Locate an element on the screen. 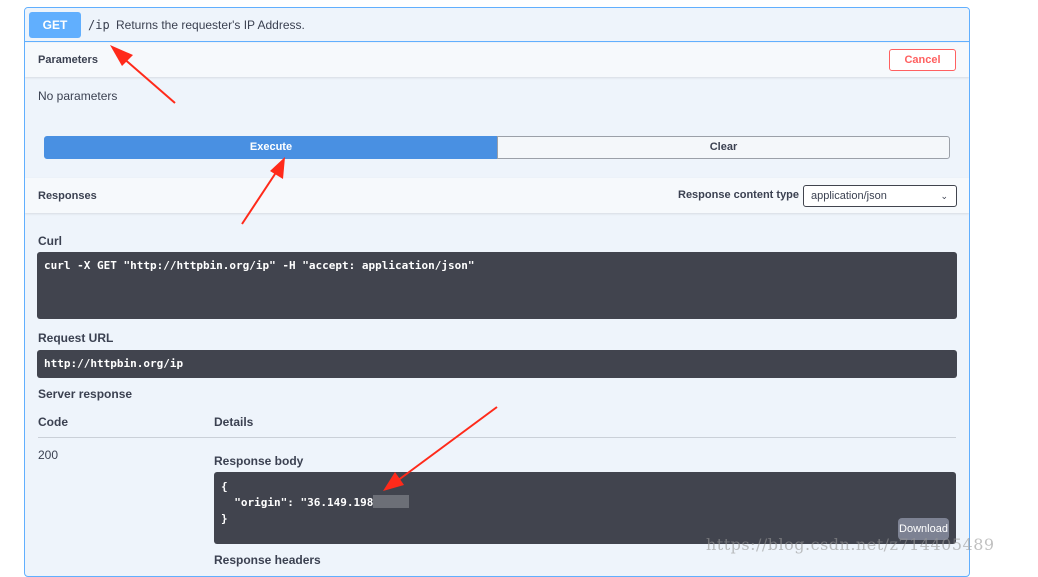 The image size is (1038, 577). response-body-origin: "origin": "36.149.198 is located at coordinates (297, 502).